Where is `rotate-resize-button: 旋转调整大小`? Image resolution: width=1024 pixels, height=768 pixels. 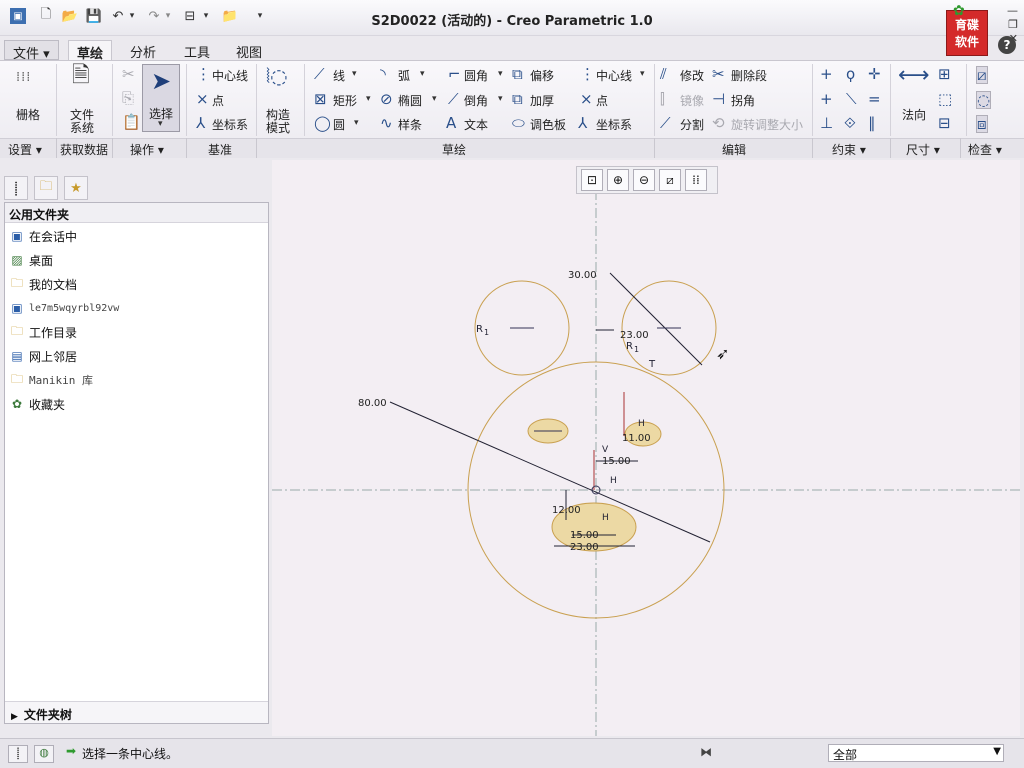
rotate-resize-button: 旋转调整大小 is located at coordinates (767, 124).